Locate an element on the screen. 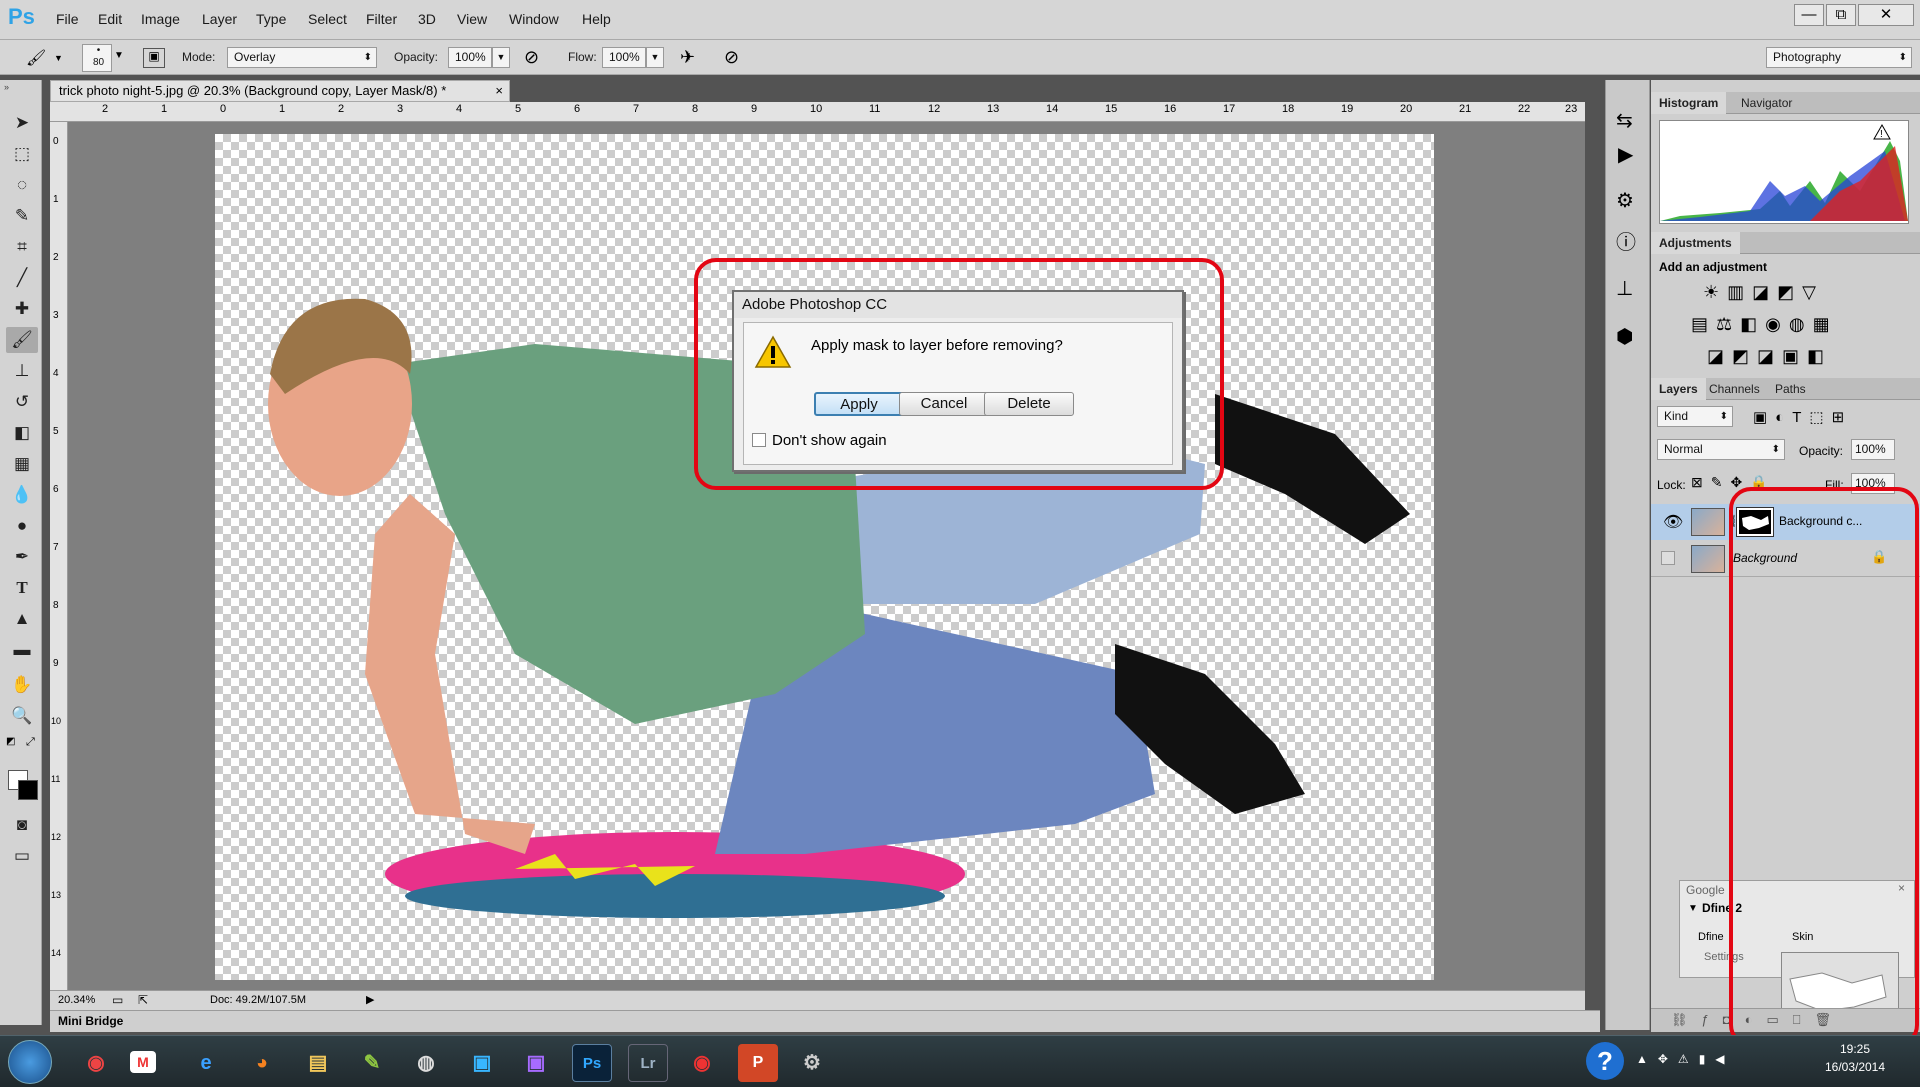 The width and height of the screenshot is (1920, 1087). restore-button: ⧉ is located at coordinates (1841, 15).